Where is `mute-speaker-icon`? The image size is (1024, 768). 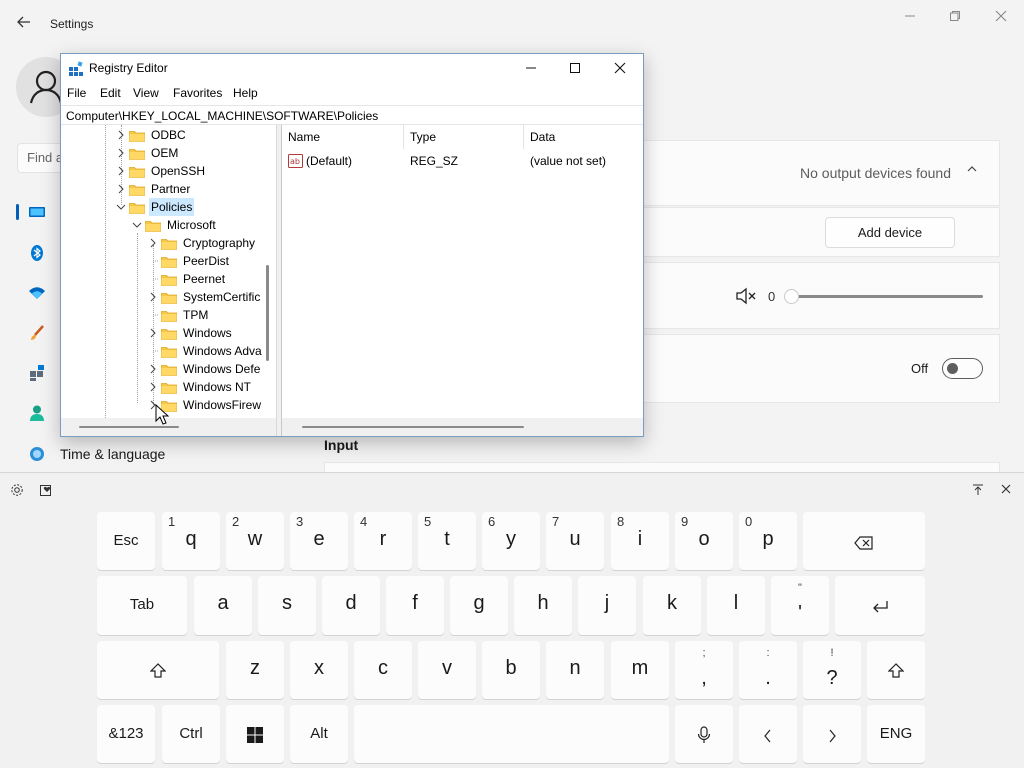
mute-speaker-icon is located at coordinates (746, 296).